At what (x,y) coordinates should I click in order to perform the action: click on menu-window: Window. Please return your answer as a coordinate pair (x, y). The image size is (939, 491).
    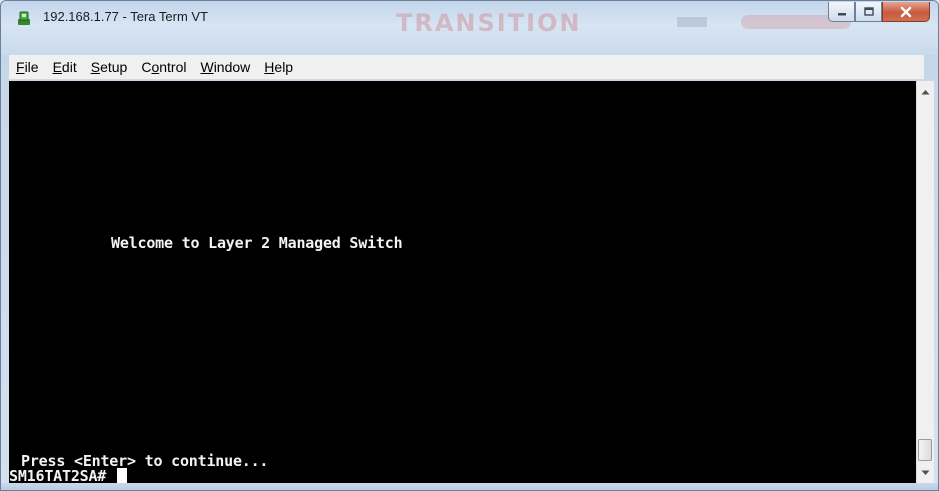
    Looking at the image, I should click on (225, 67).